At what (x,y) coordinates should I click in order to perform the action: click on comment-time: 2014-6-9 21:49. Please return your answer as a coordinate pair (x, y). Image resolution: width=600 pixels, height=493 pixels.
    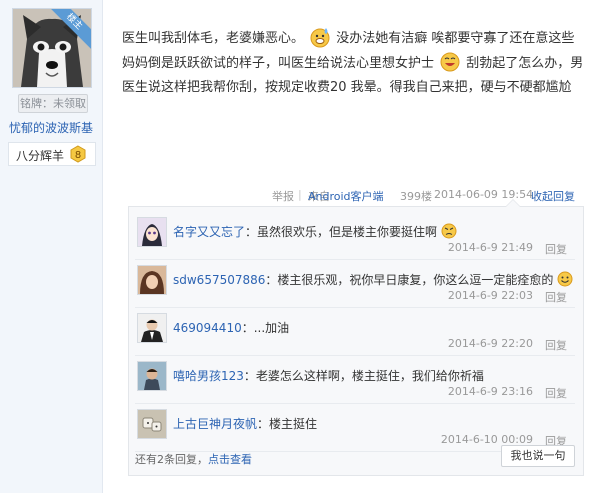
    Looking at the image, I should click on (490, 247).